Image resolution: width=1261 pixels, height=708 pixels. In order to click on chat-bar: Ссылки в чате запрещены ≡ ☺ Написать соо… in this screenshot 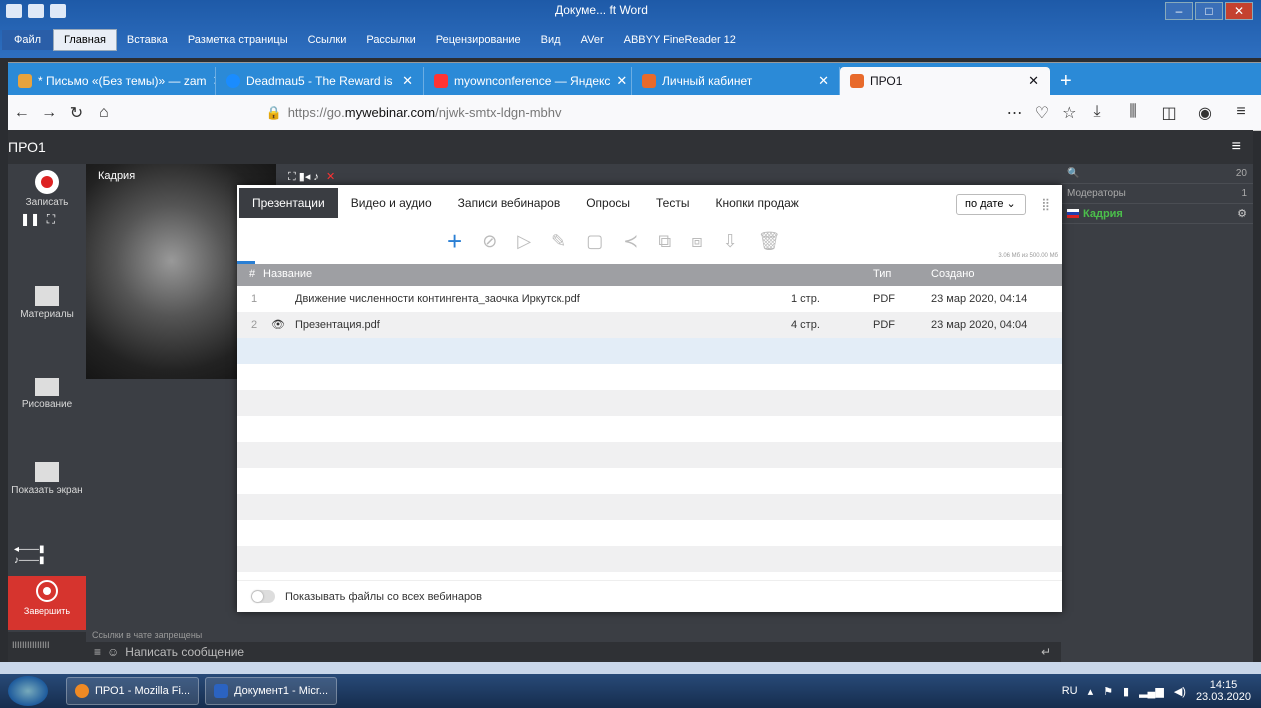, I will do `click(573, 644)`.